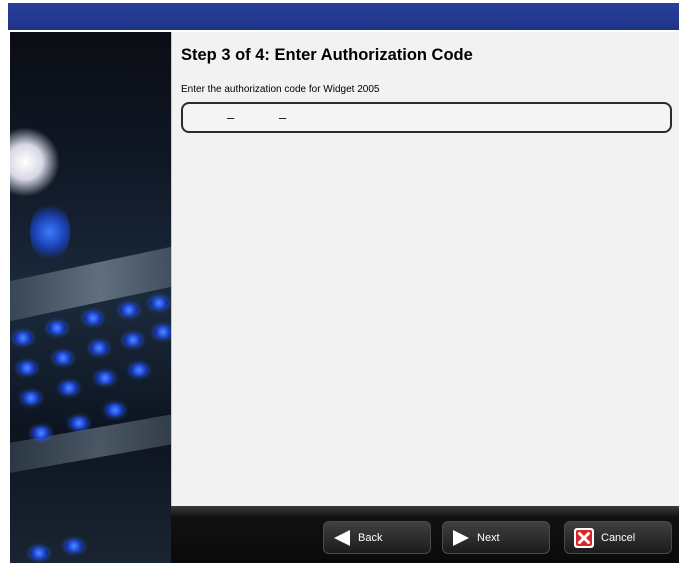  I want to click on window-titlebar, so click(343, 16).